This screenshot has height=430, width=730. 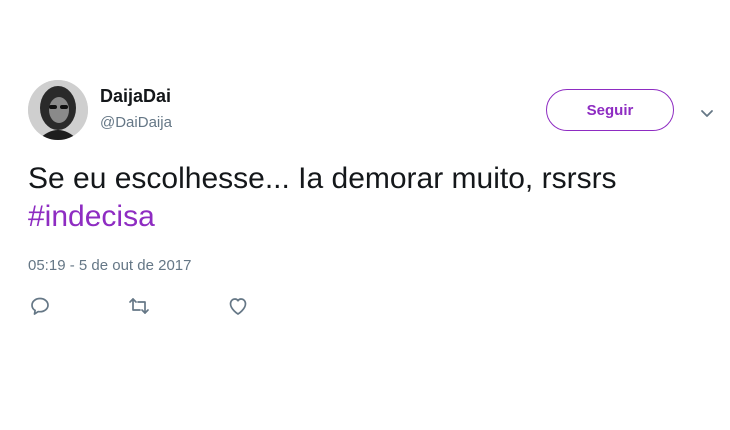 I want to click on display-name: DaijaDai, so click(x=135, y=96).